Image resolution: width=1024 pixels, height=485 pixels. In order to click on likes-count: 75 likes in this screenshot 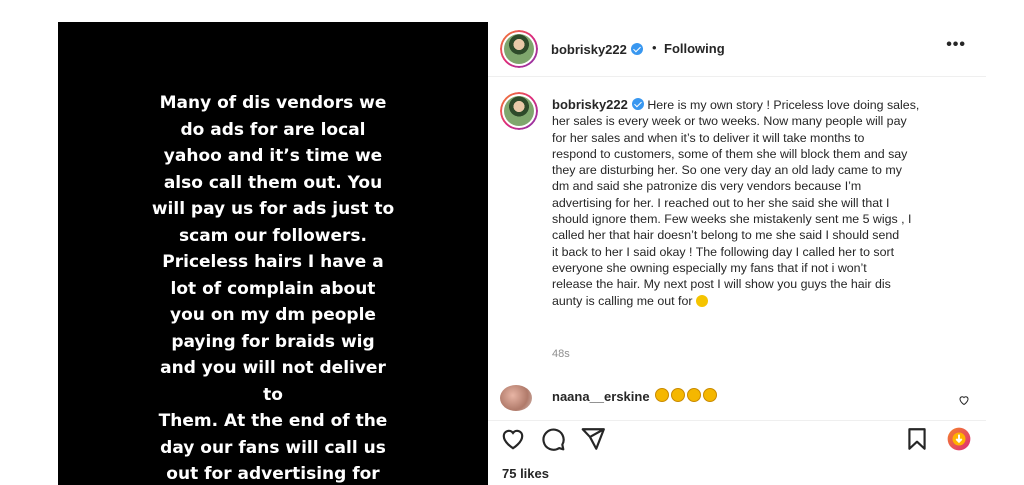, I will do `click(525, 473)`.